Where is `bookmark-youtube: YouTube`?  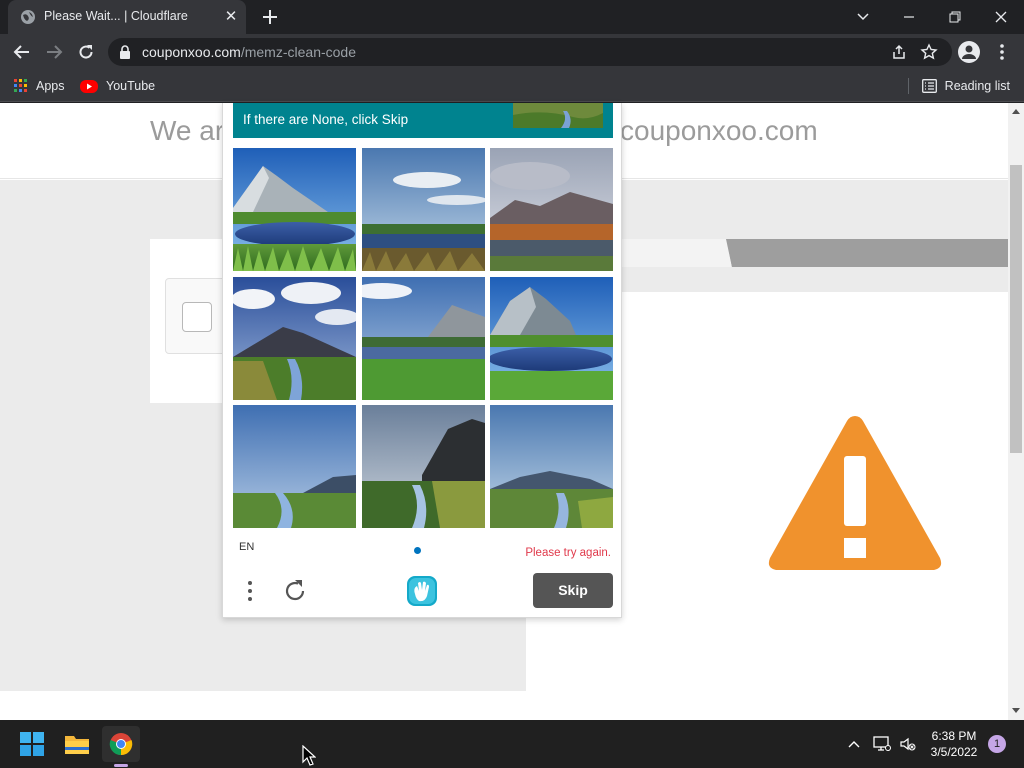 bookmark-youtube: YouTube is located at coordinates (117, 86).